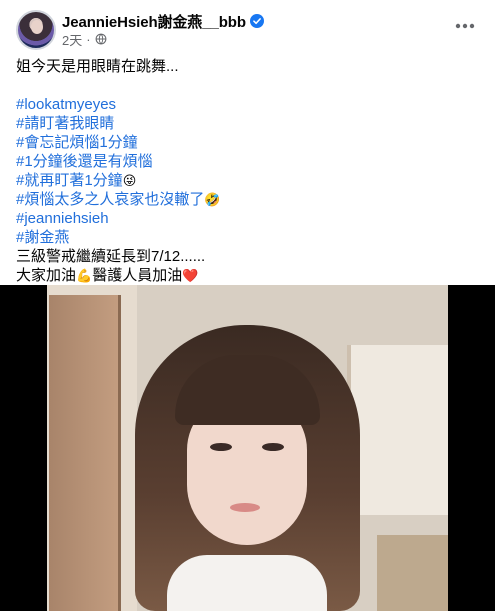 The height and width of the screenshot is (611, 495). What do you see at coordinates (221, 447) in the screenshot?
I see `person-eye-left` at bounding box center [221, 447].